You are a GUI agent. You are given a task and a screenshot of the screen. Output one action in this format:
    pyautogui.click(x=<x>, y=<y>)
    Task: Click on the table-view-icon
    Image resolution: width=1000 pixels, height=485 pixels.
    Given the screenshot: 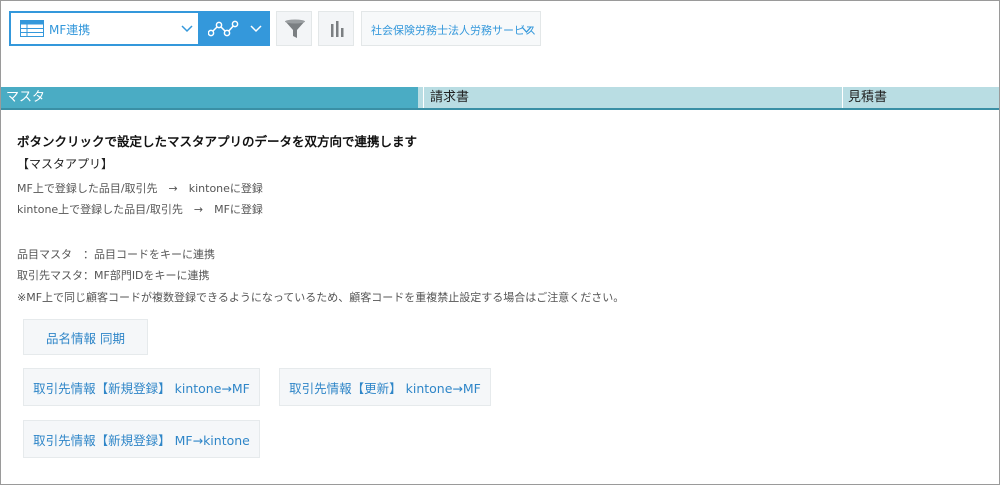 What is the action you would take?
    pyautogui.click(x=32, y=28)
    